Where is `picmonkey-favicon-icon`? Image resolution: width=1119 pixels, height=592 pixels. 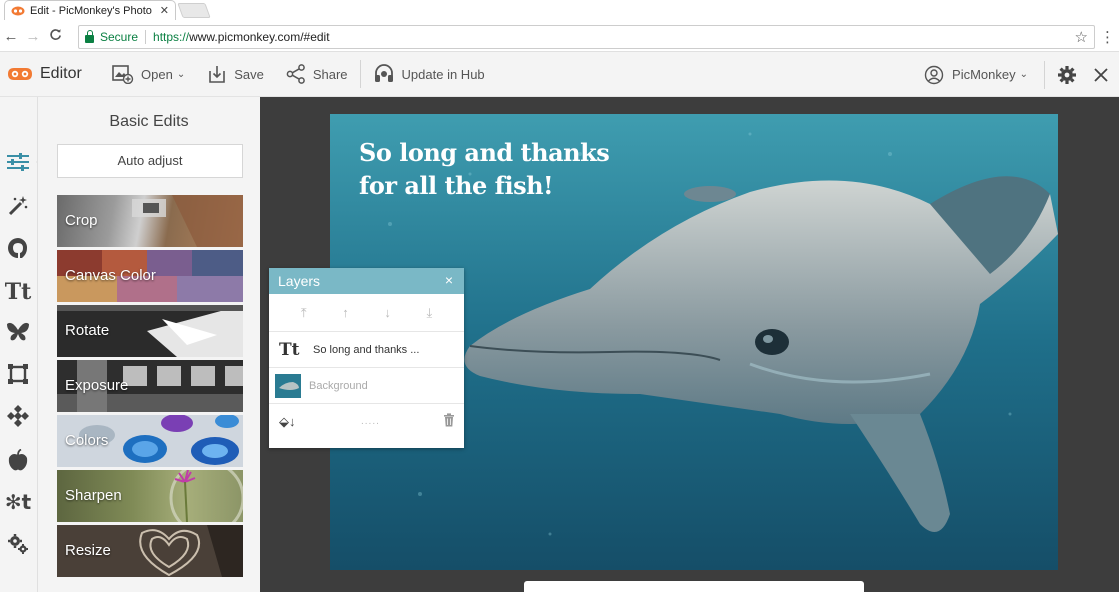 picmonkey-favicon-icon is located at coordinates (18, 11).